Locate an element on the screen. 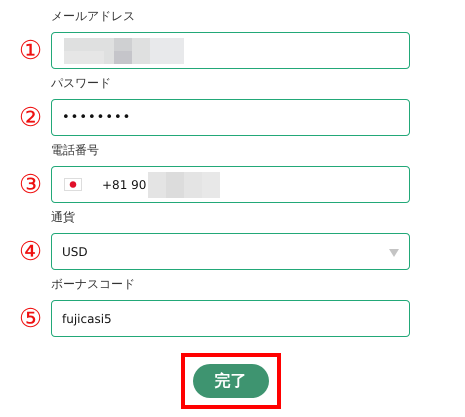  circled-number: ⑤ is located at coordinates (30, 319).